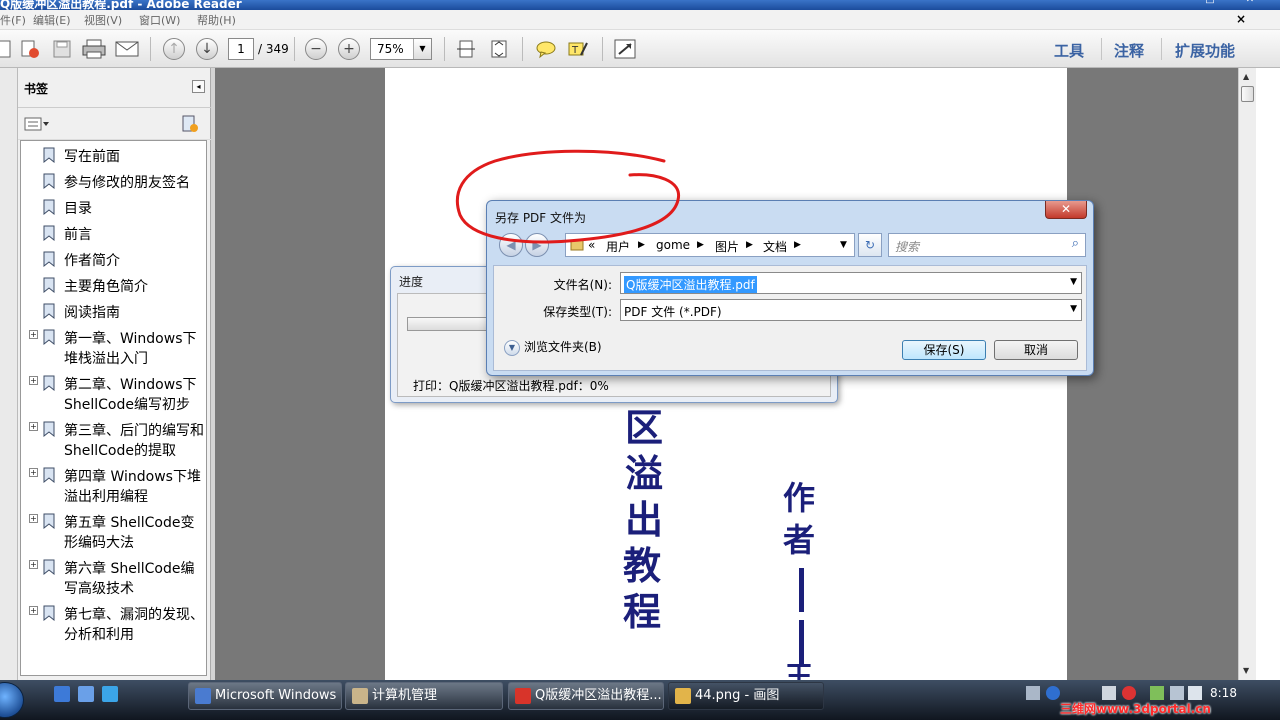 This screenshot has width=1280, height=720. I want to click on taskbar-button: Microsoft Windows, so click(265, 696).